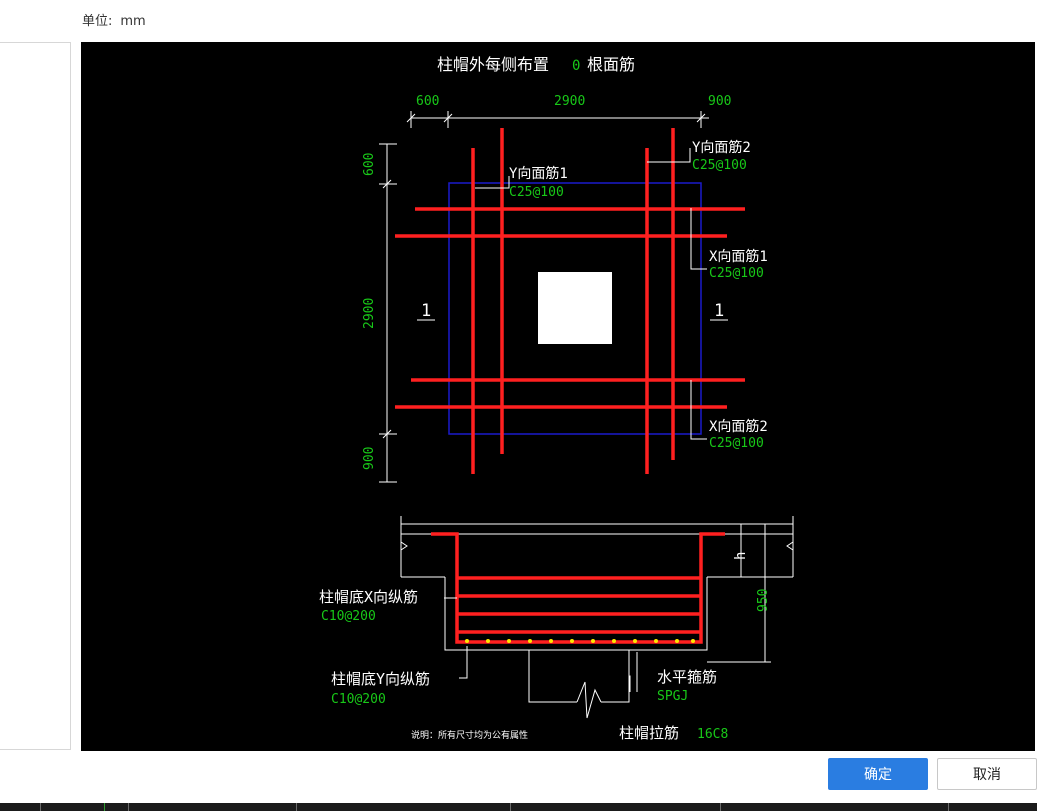 This screenshot has width=1037, height=811. What do you see at coordinates (368, 597) in the screenshot?
I see `bottom-x-name: 柱帽底X向纵筋` at bounding box center [368, 597].